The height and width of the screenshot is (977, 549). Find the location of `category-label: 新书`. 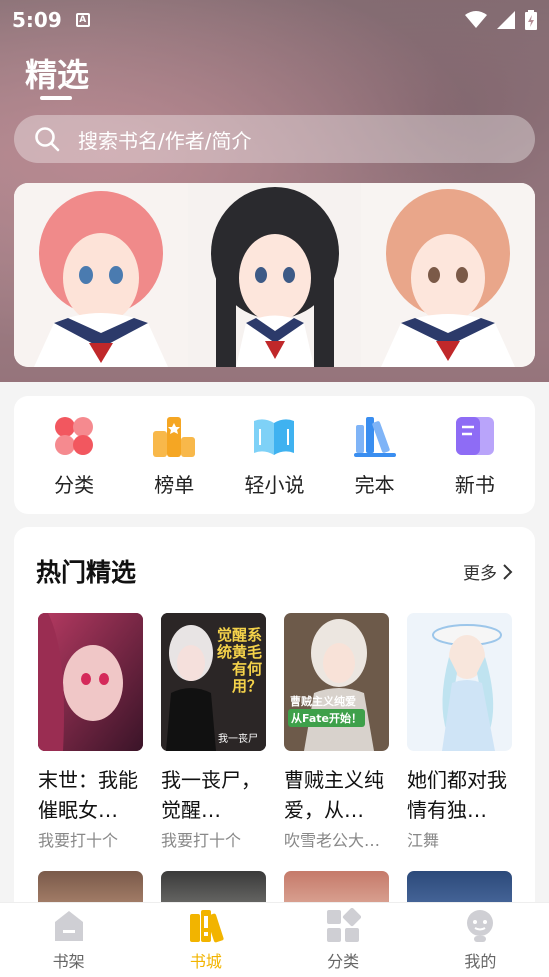

category-label: 新书 is located at coordinates (474, 484).